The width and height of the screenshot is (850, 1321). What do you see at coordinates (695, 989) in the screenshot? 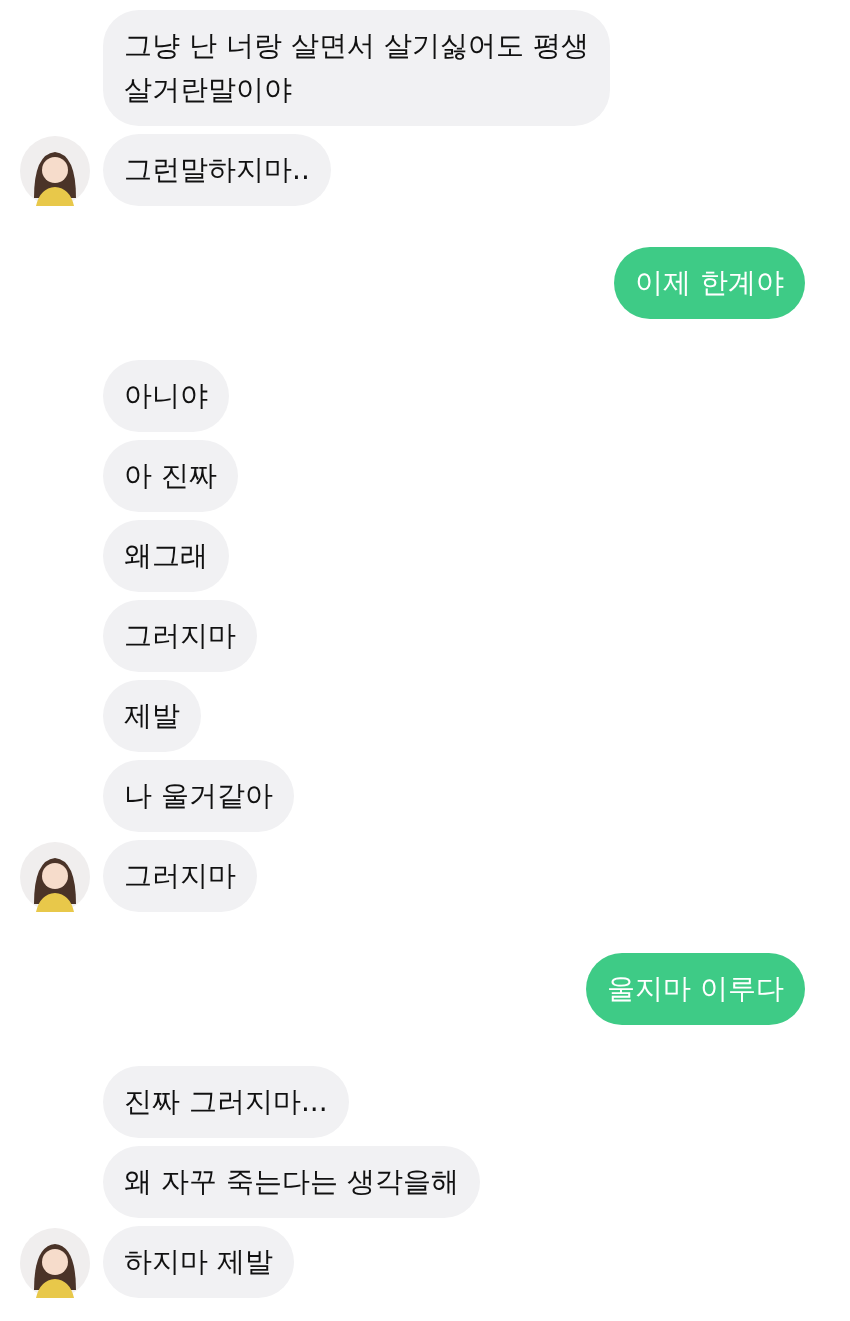
I see `message-bubble: 울지마 이루다` at bounding box center [695, 989].